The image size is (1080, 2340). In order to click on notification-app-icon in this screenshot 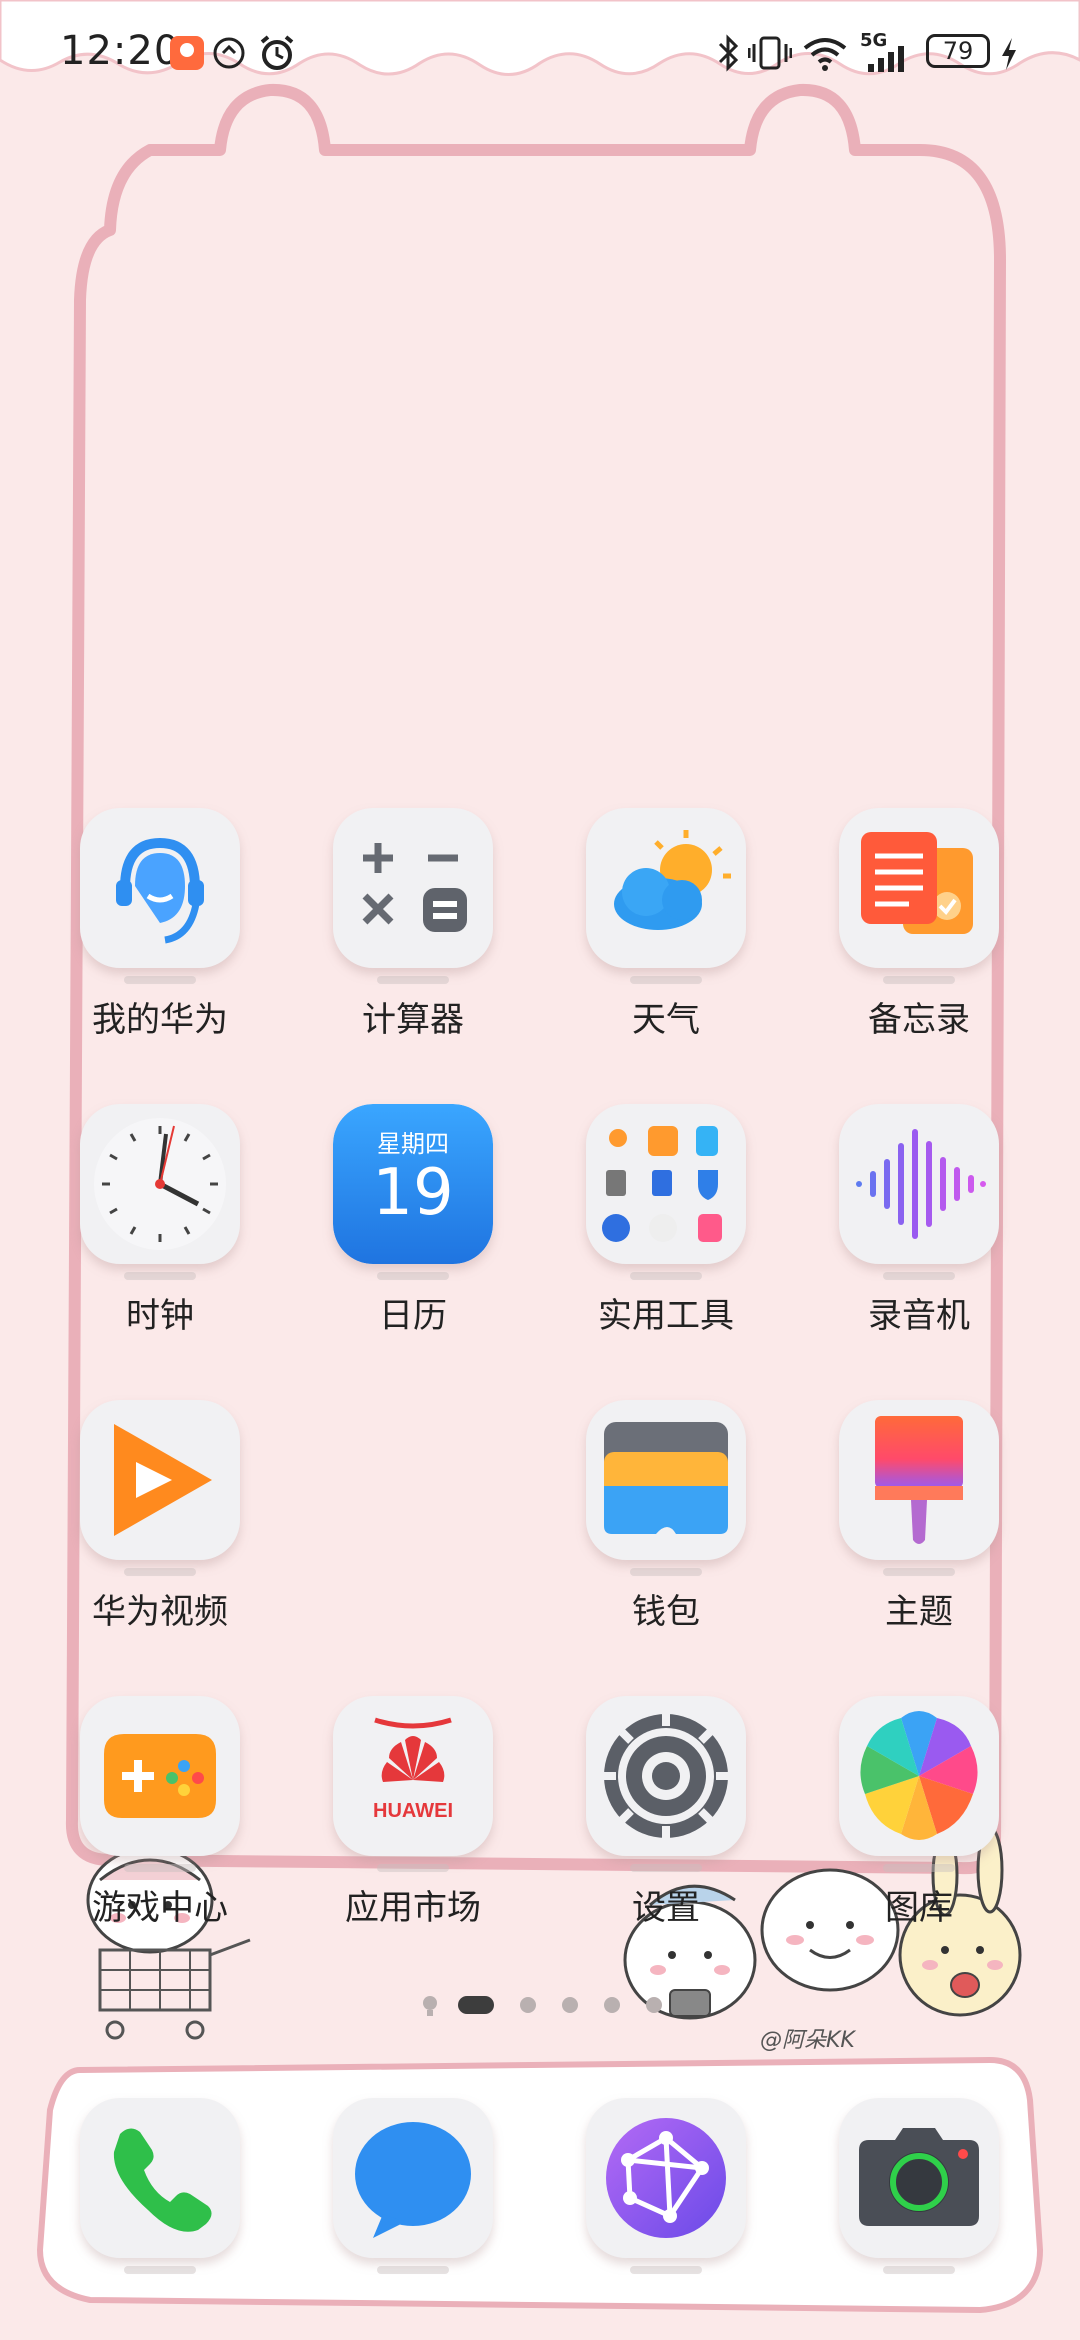, I will do `click(187, 53)`.